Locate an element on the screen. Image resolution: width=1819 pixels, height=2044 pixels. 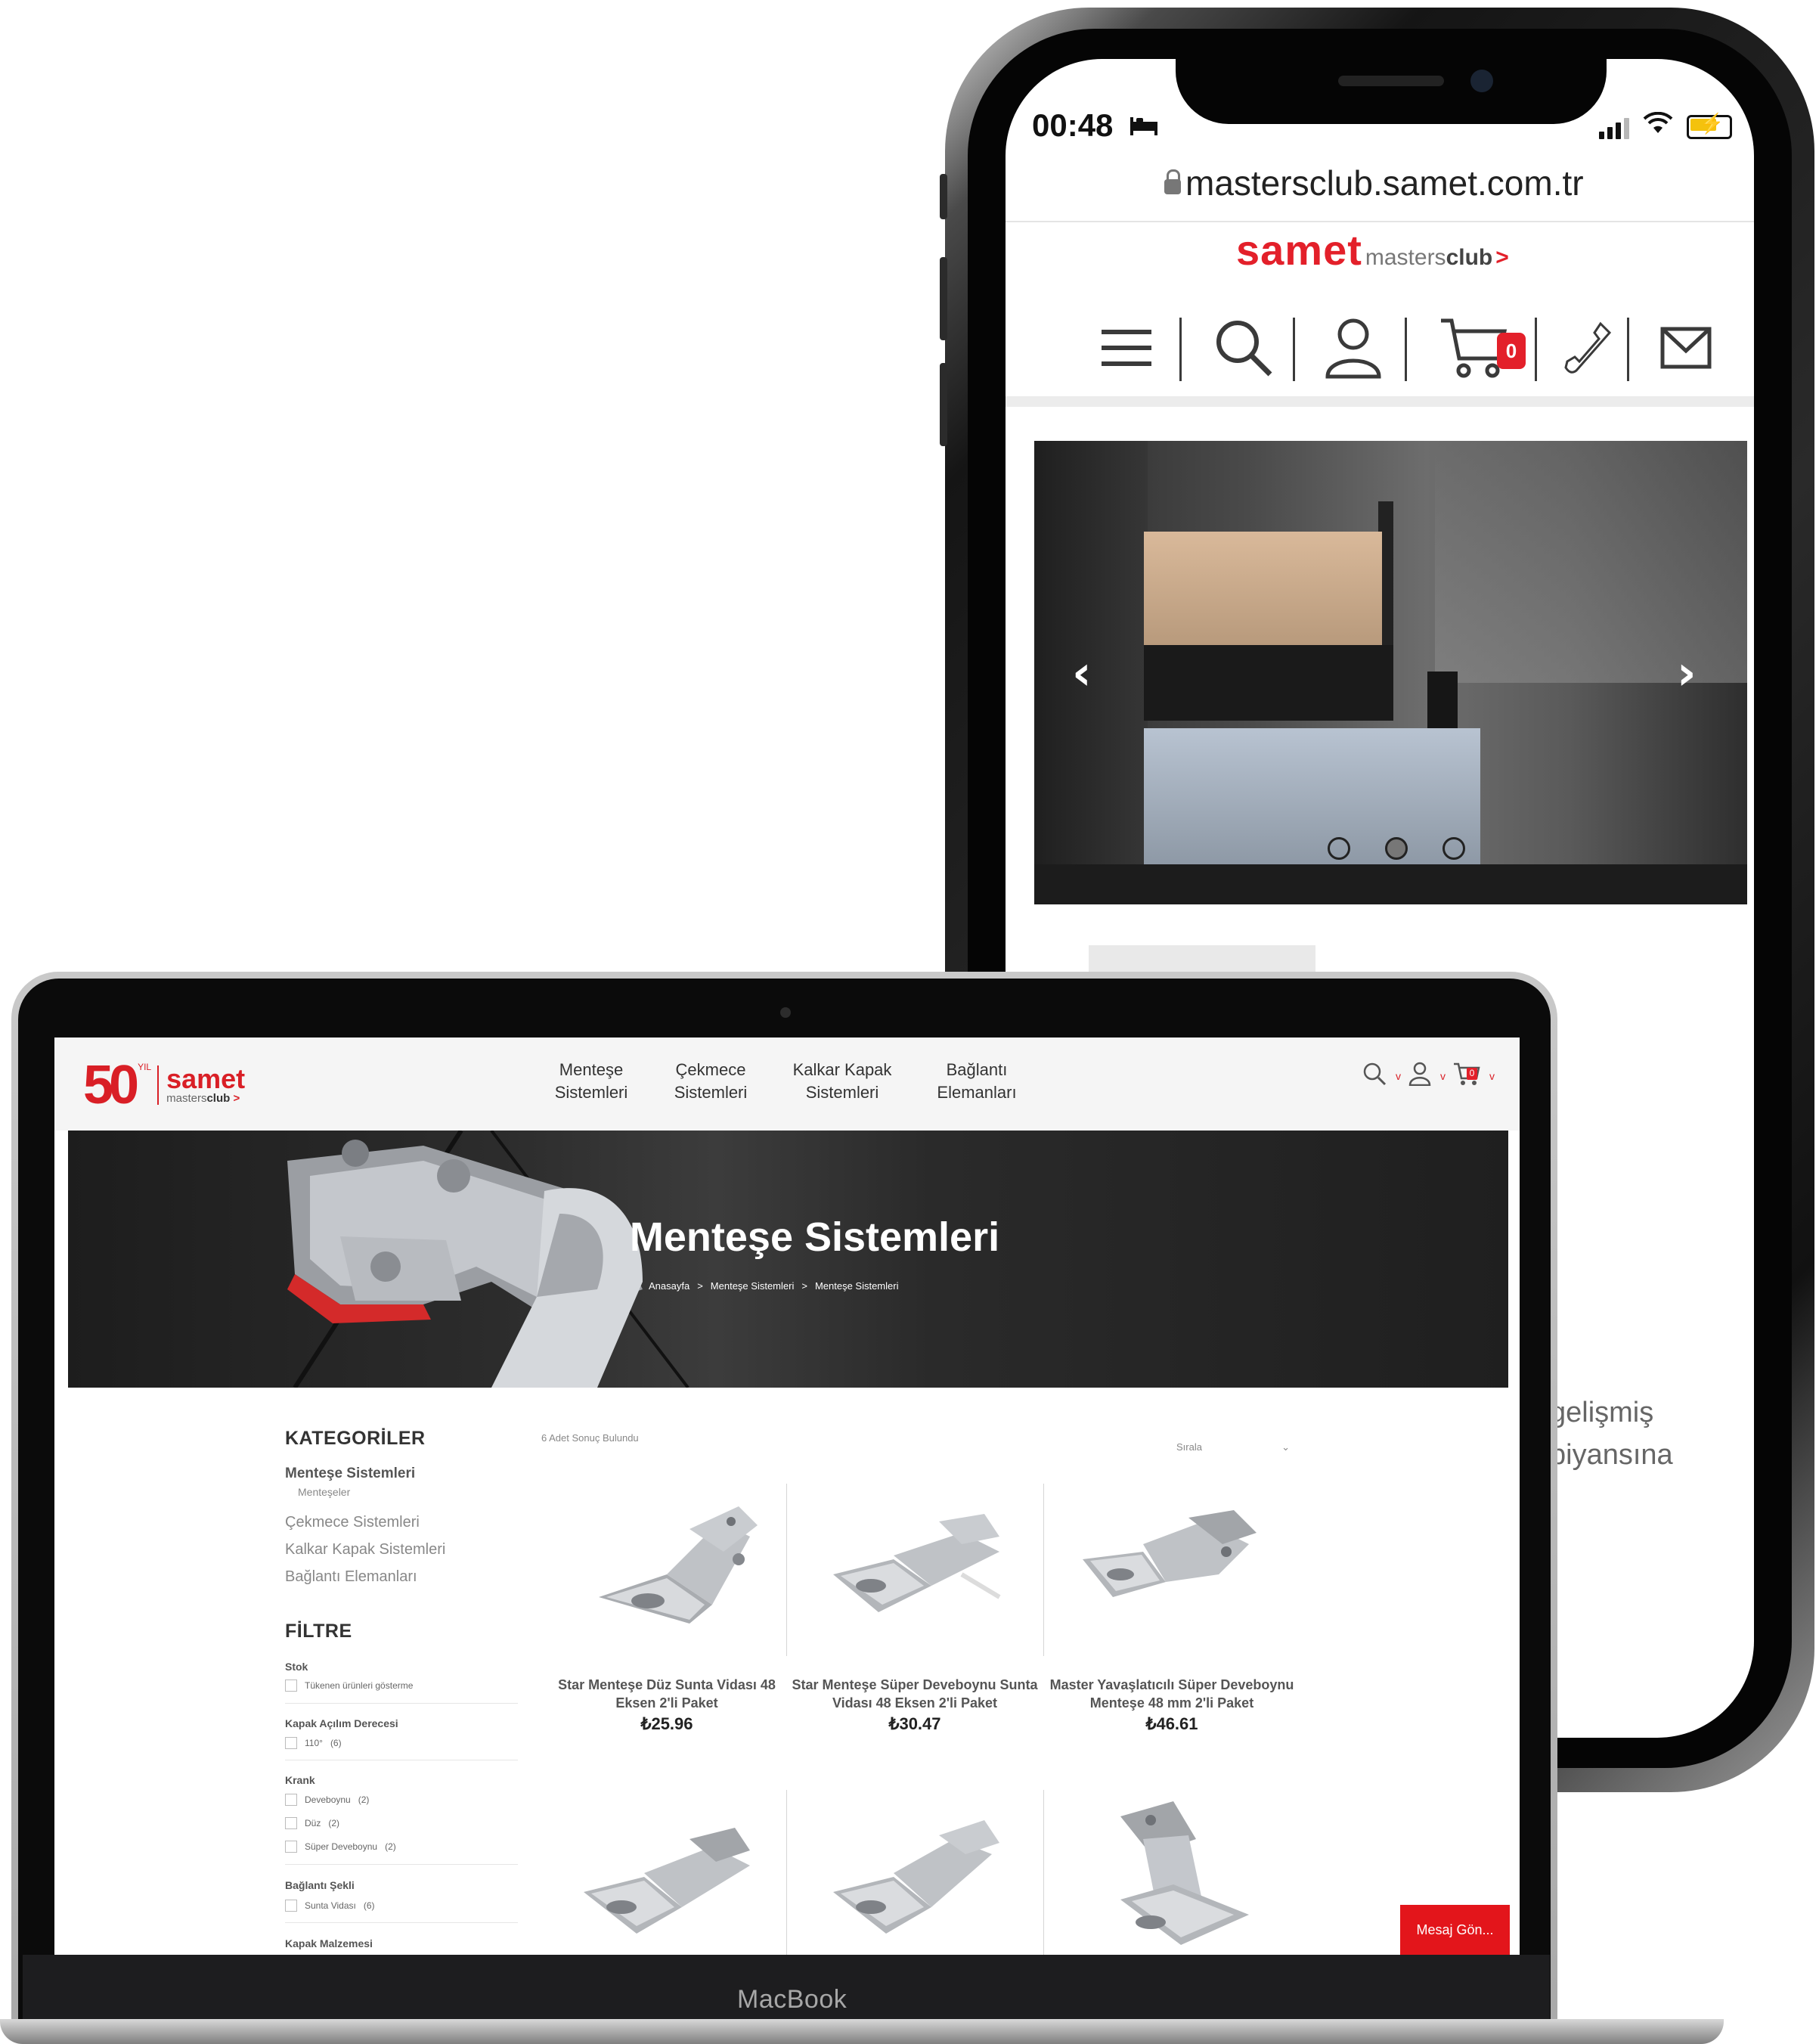
filter-stok-title: Stok is located at coordinates (296, 1667).